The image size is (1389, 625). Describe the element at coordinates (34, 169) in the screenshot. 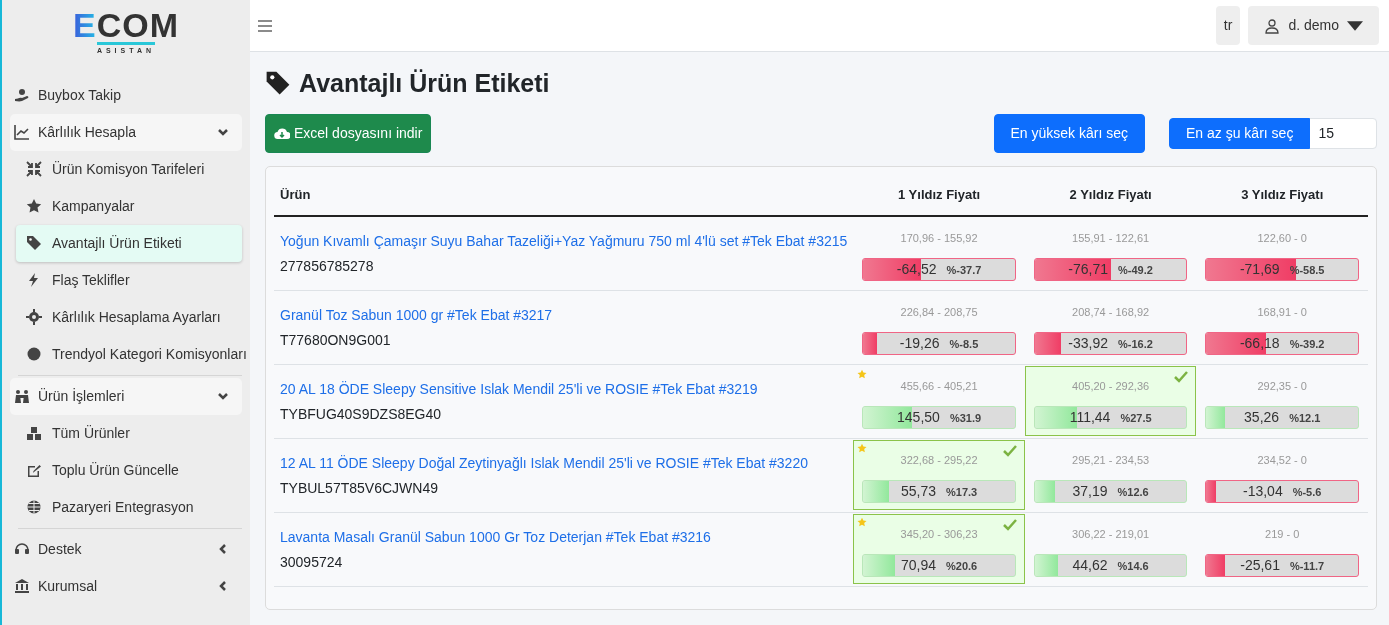

I see `compress-icon` at that location.